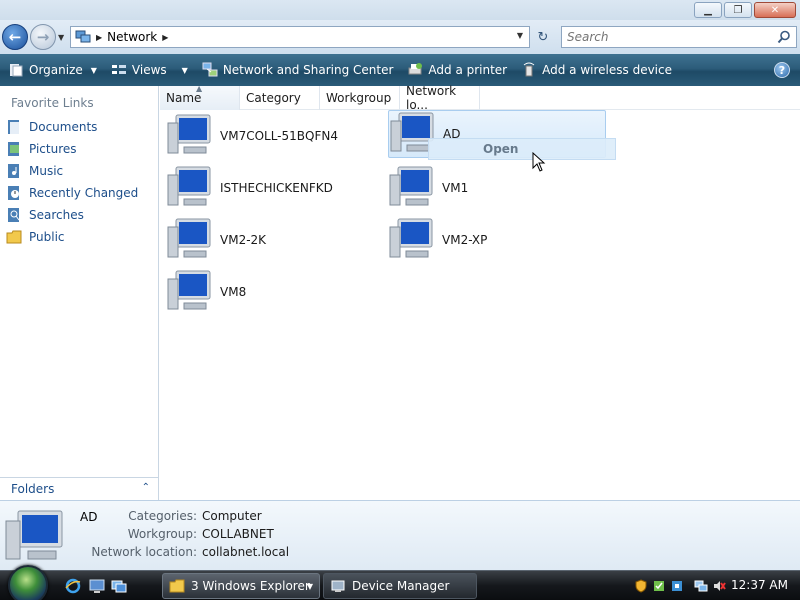  What do you see at coordinates (119, 586) in the screenshot?
I see `switch-windows-icon` at bounding box center [119, 586].